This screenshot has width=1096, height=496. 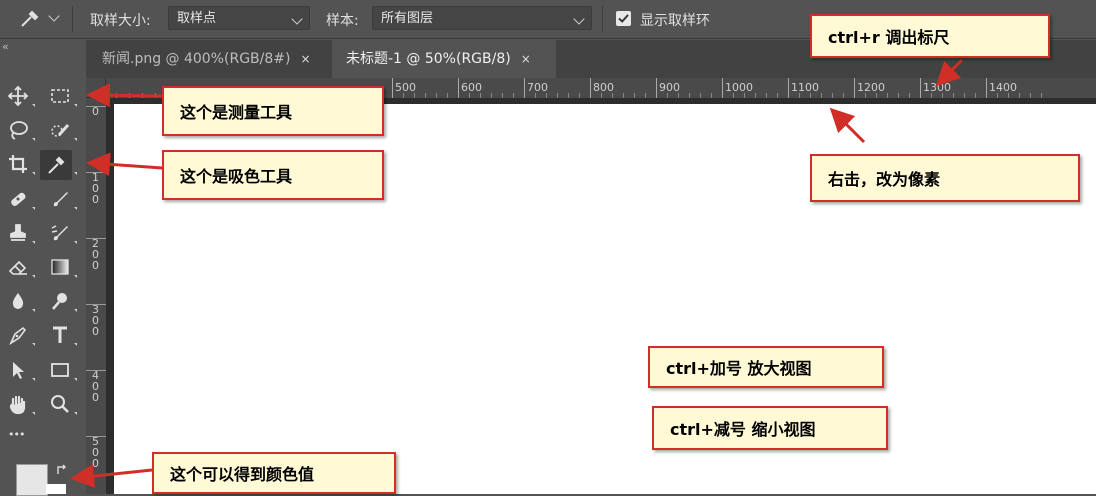 I want to click on pen-icon, so click(x=18, y=335).